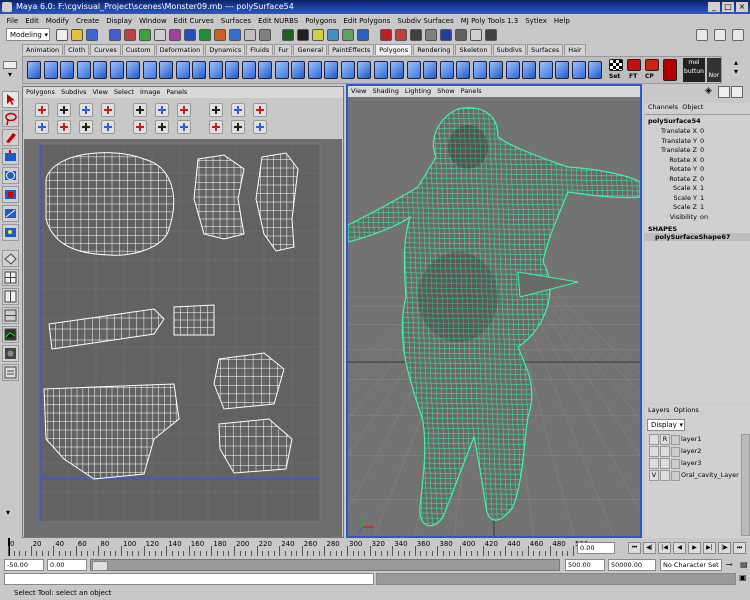  Describe the element at coordinates (10, 175) in the screenshot. I see `rotate-tool-icon` at that location.